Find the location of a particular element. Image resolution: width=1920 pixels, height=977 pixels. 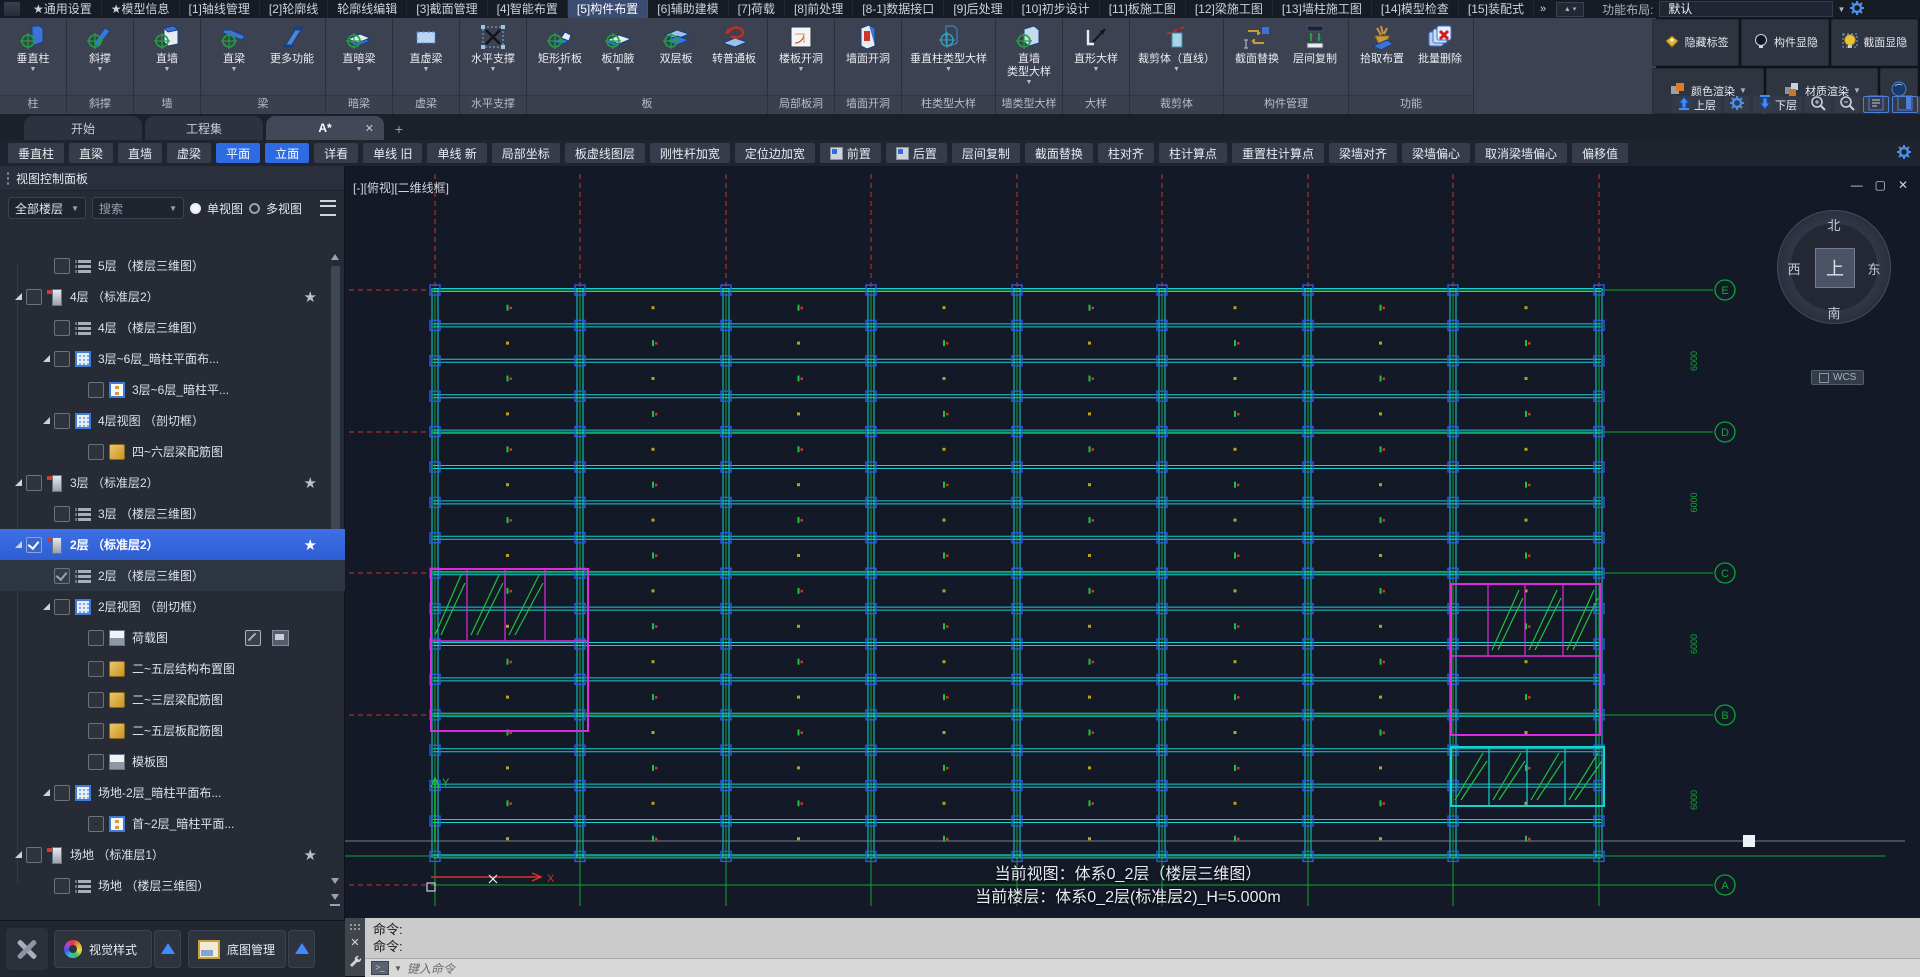

ribbon-button-隐藏标签: 隐藏标签 is located at coordinates (1696, 42).